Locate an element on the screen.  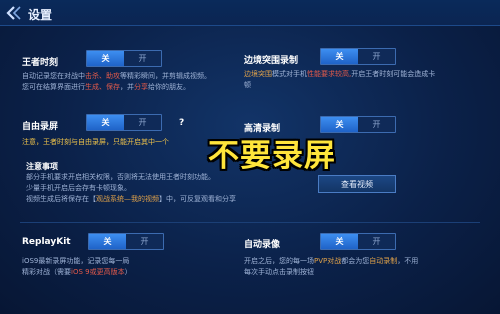
free-record-toggle-off: 关 is located at coordinates (105, 122).